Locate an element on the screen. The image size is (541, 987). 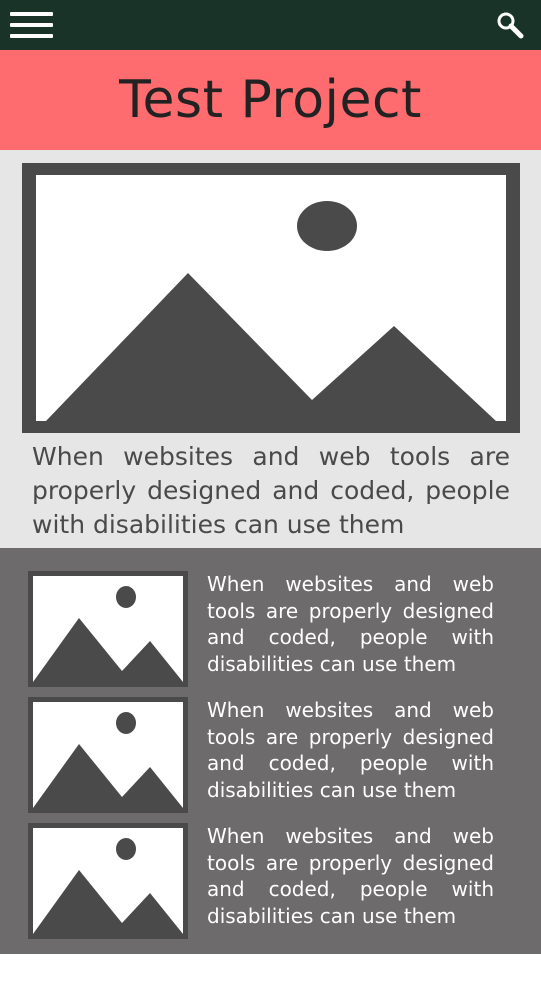
search-icon is located at coordinates (510, 25).